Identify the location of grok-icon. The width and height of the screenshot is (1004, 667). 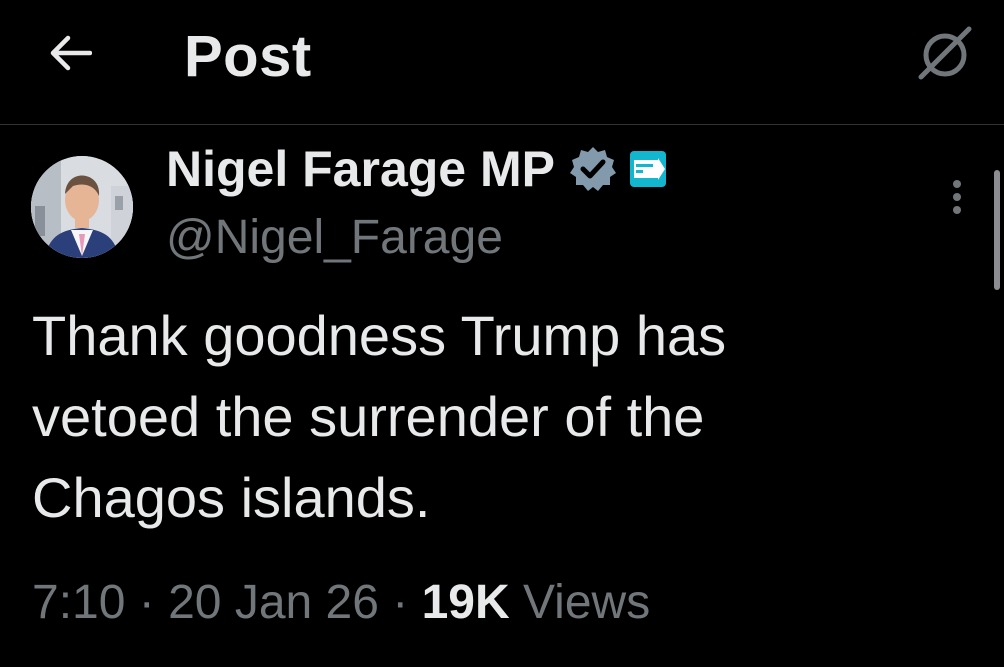
(945, 53).